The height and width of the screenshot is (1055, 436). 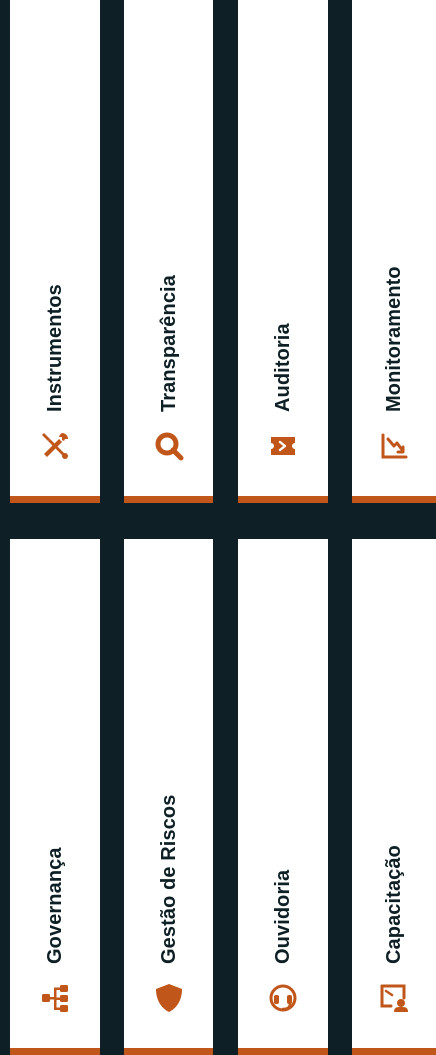 What do you see at coordinates (168, 251) in the screenshot?
I see `card-transparencia: Transparência` at bounding box center [168, 251].